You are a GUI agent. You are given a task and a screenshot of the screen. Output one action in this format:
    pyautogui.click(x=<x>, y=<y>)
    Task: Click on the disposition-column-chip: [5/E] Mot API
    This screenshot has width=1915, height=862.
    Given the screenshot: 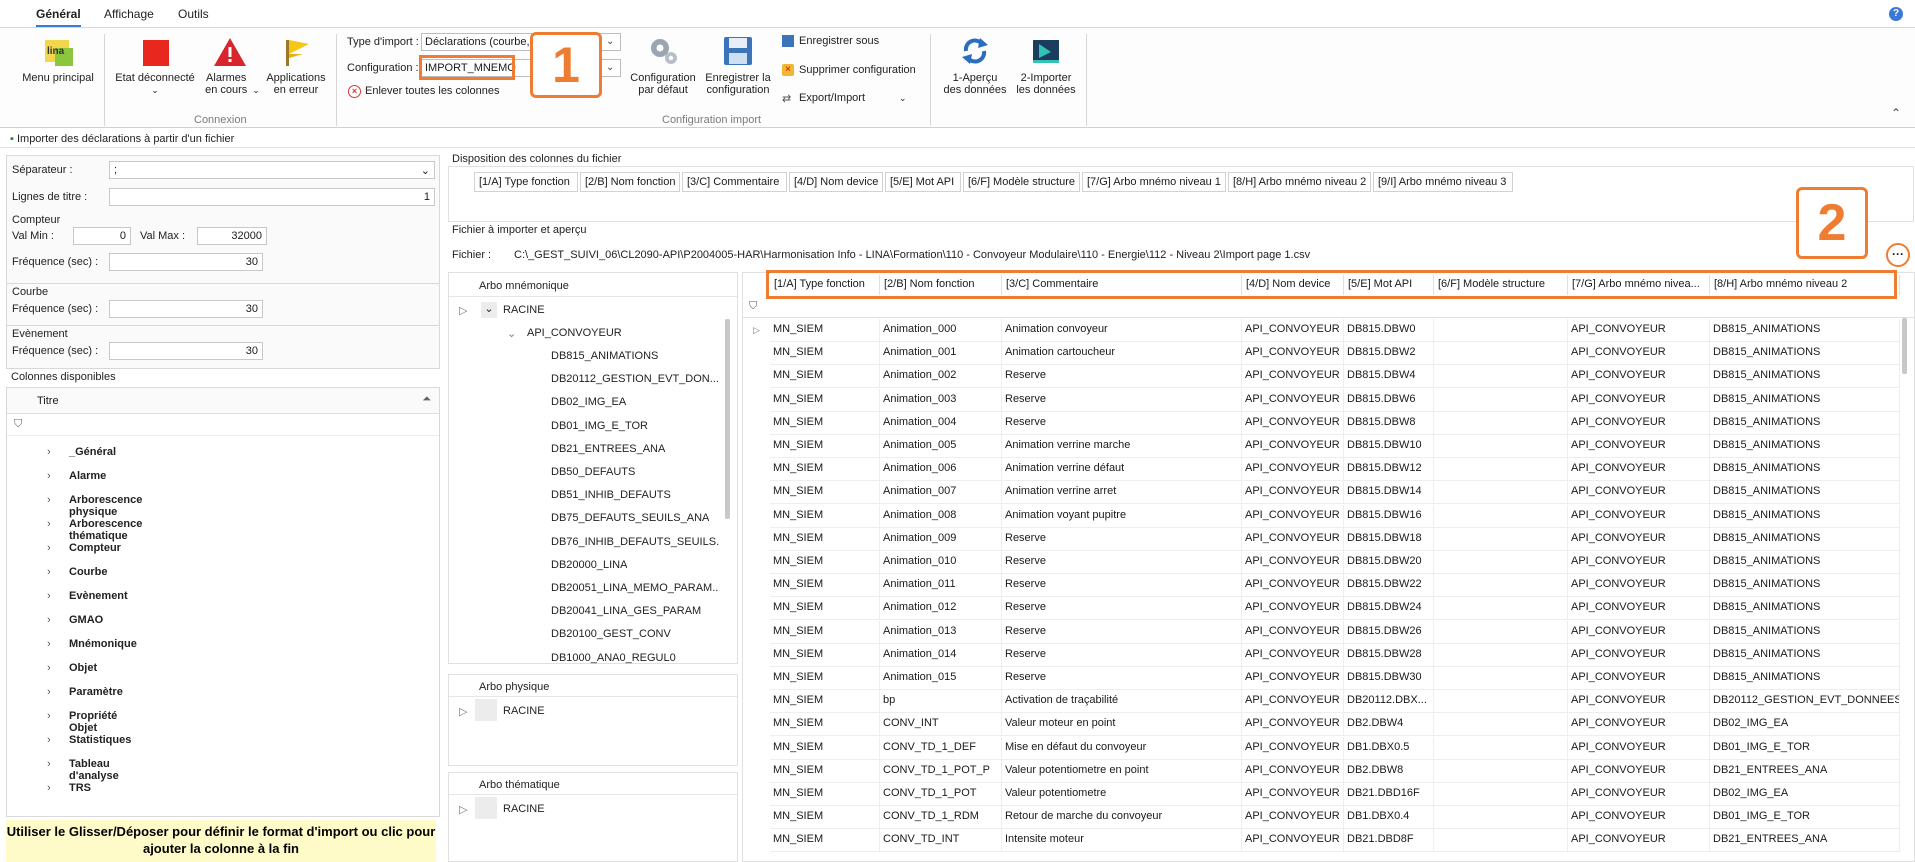 What is the action you would take?
    pyautogui.click(x=923, y=182)
    